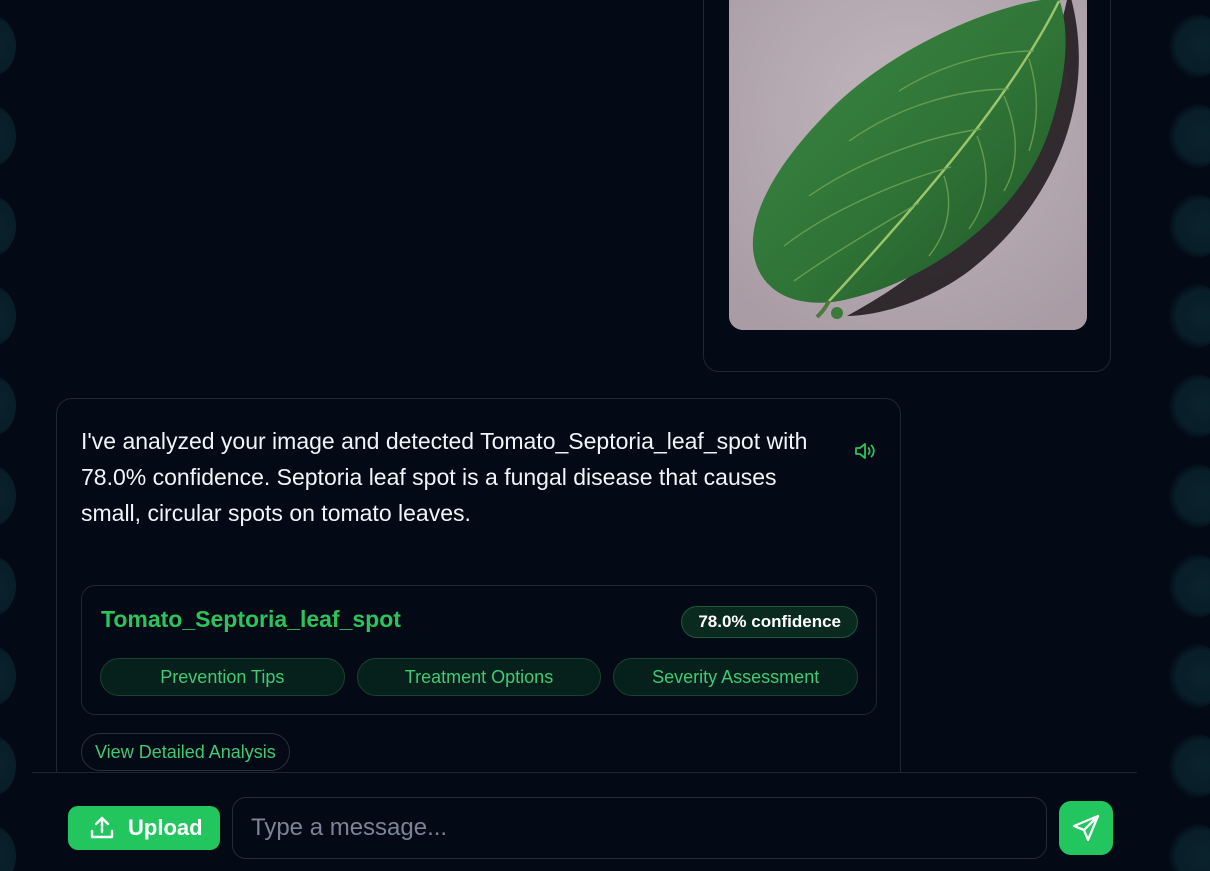 Image resolution: width=1210 pixels, height=871 pixels. I want to click on background-pattern-left, so click(10, 435).